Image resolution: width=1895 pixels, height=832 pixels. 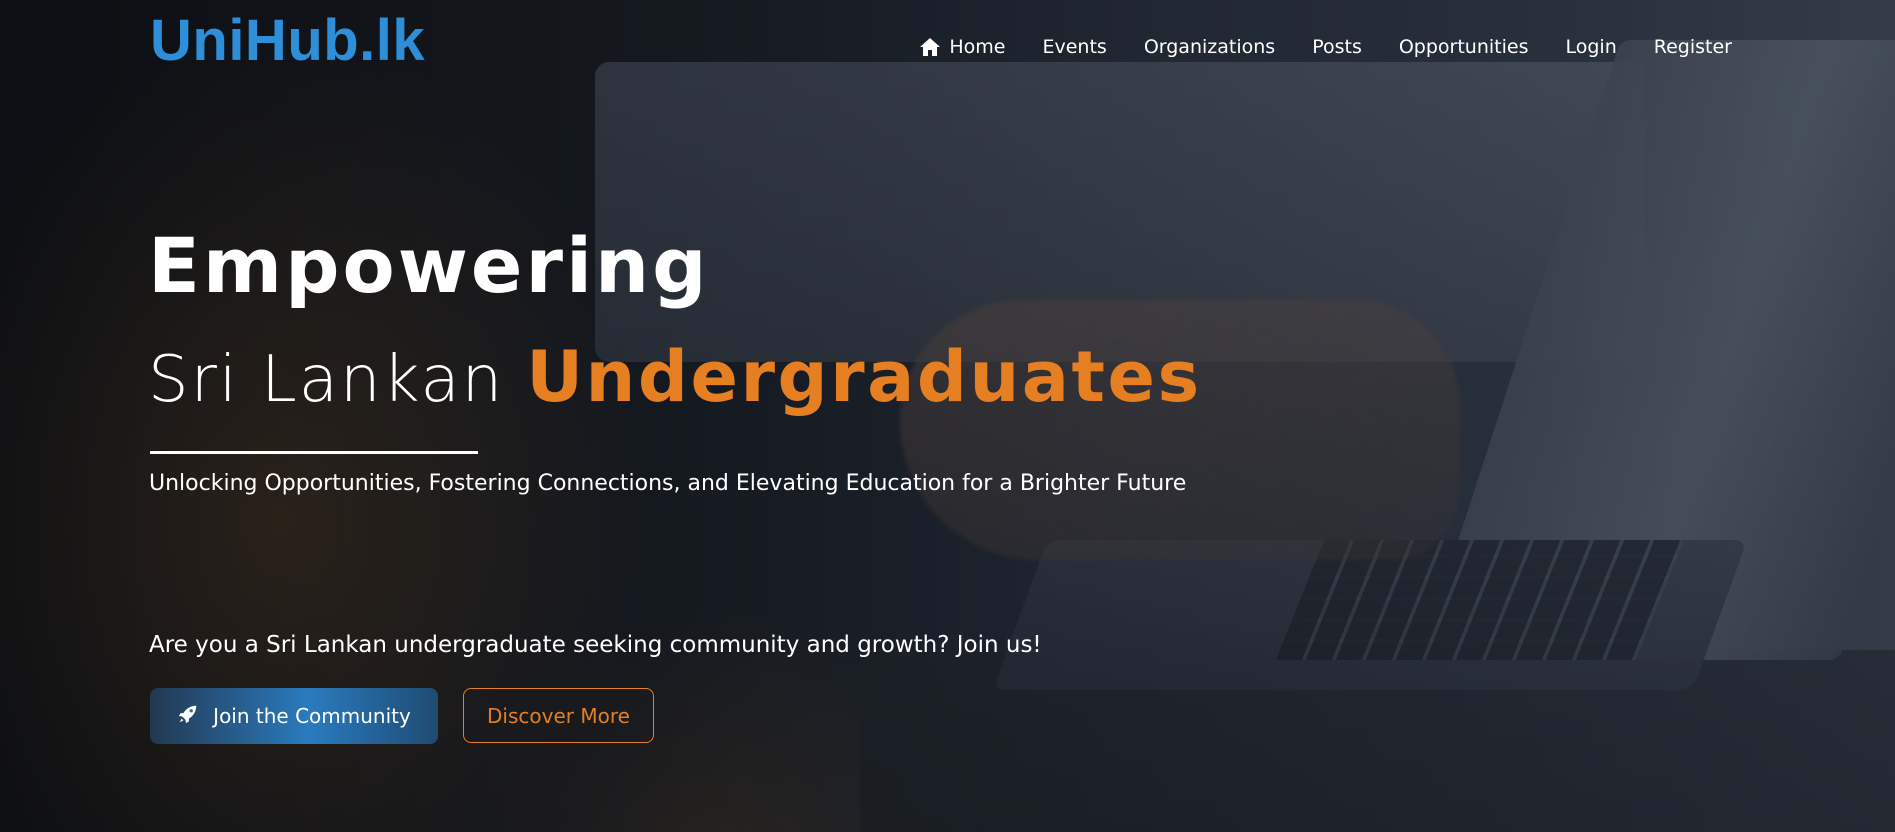 What do you see at coordinates (1209, 47) in the screenshot?
I see `nav-item-organizations: Organizations` at bounding box center [1209, 47].